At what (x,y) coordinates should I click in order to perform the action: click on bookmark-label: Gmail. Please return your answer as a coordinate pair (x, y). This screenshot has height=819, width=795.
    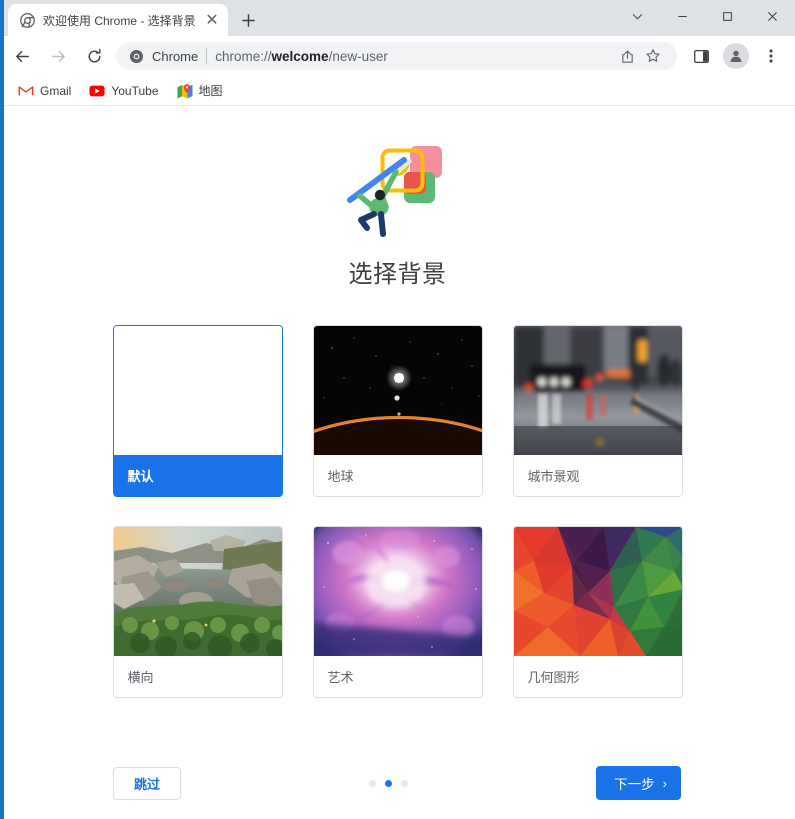
    Looking at the image, I should click on (56, 90).